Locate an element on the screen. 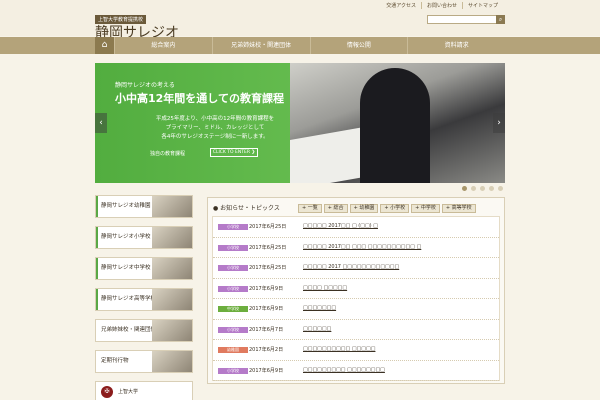  news-date: 2017年6月2日 is located at coordinates (266, 350).